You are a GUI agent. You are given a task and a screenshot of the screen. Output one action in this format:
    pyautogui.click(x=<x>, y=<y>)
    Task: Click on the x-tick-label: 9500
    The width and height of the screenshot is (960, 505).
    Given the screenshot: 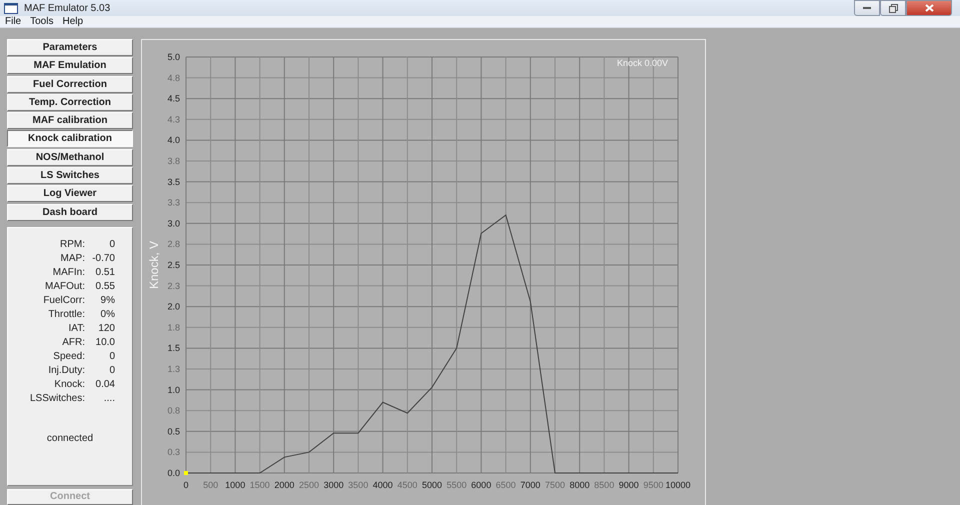 What is the action you would take?
    pyautogui.click(x=653, y=485)
    